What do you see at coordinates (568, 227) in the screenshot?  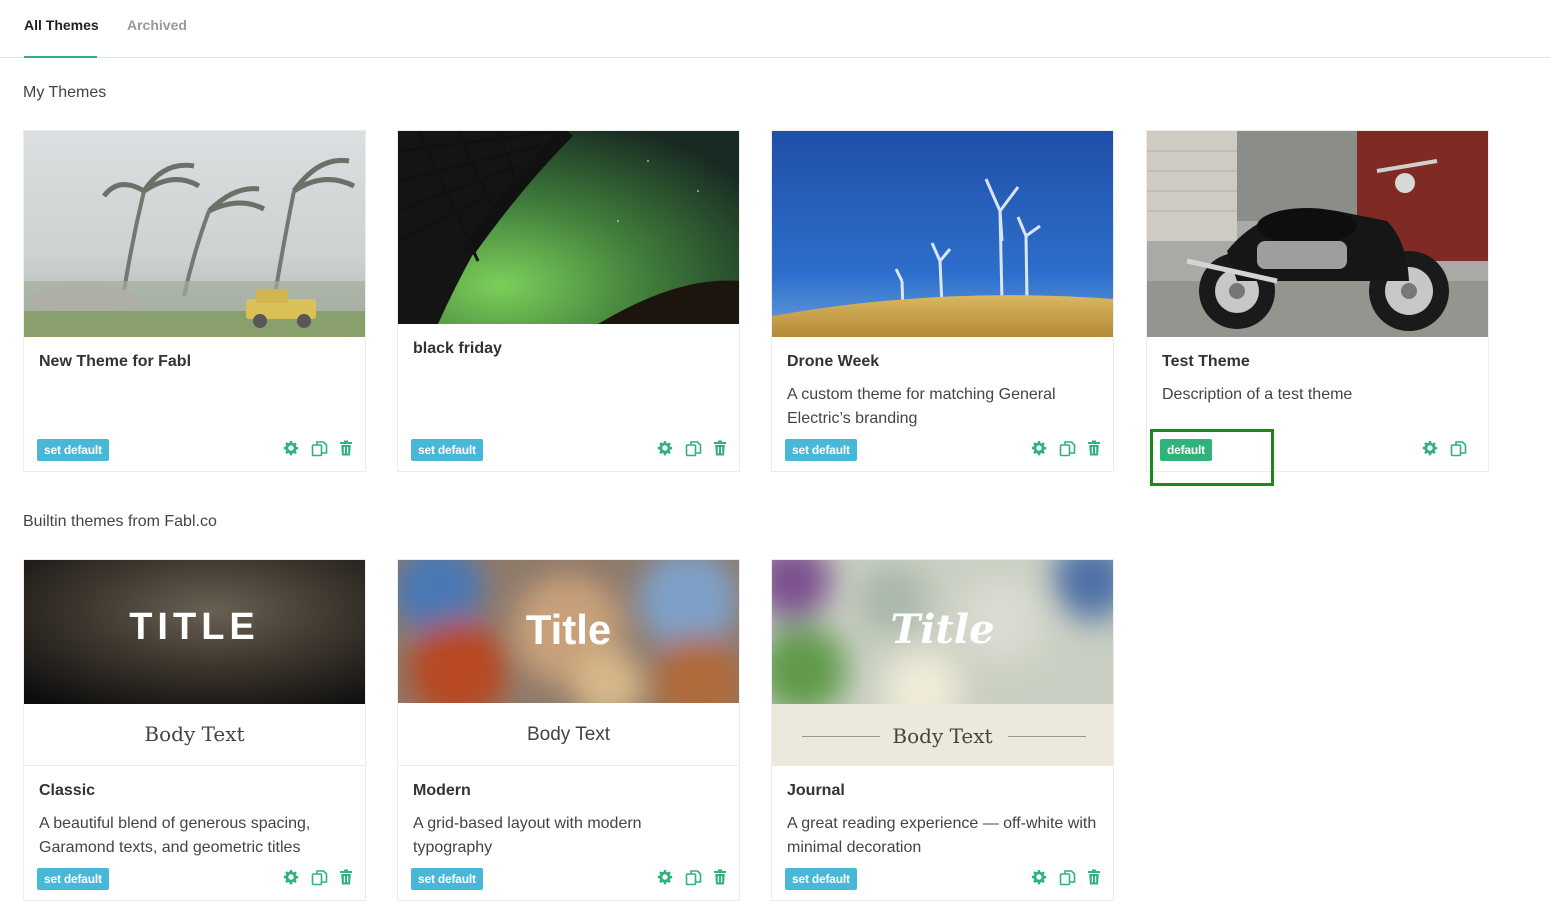 I see `aurora-bridge-image` at bounding box center [568, 227].